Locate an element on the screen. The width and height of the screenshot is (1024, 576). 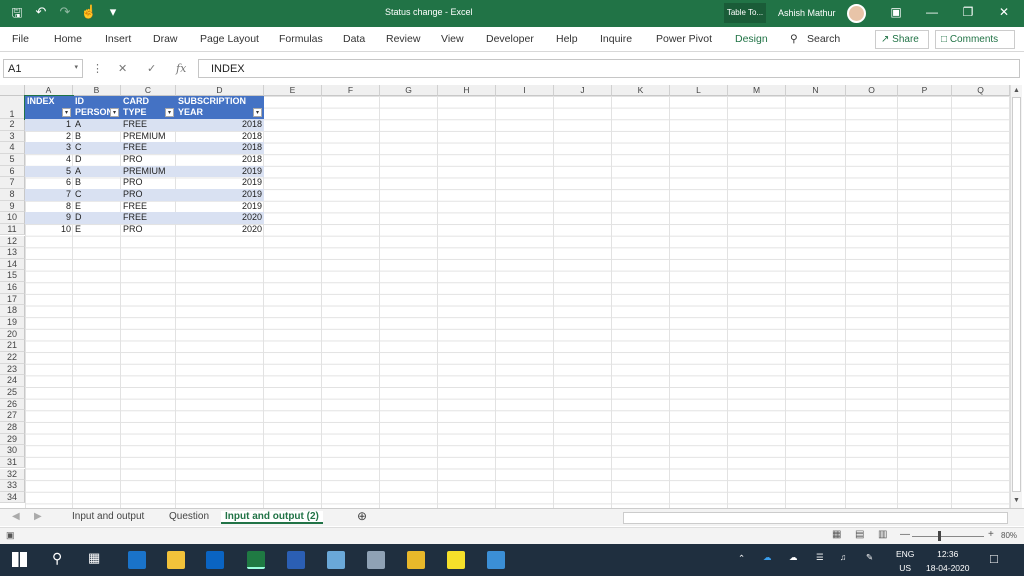
table-cell: 2 is located at coordinates (49, 137).